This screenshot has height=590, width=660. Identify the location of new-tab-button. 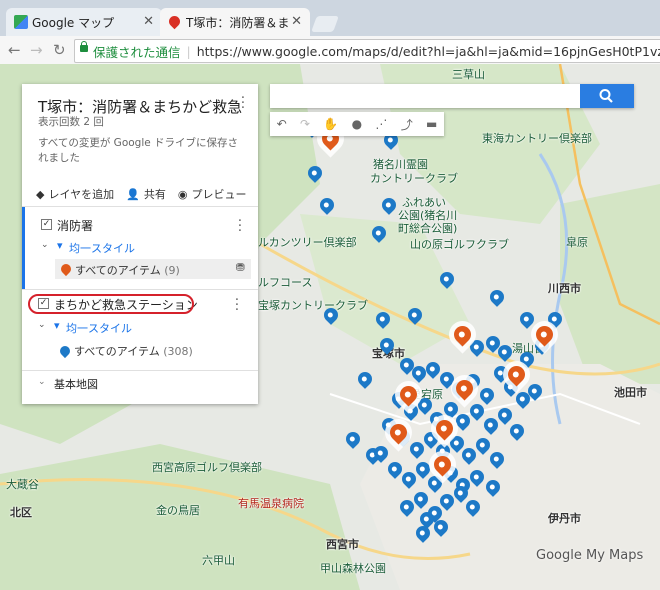
(325, 24).